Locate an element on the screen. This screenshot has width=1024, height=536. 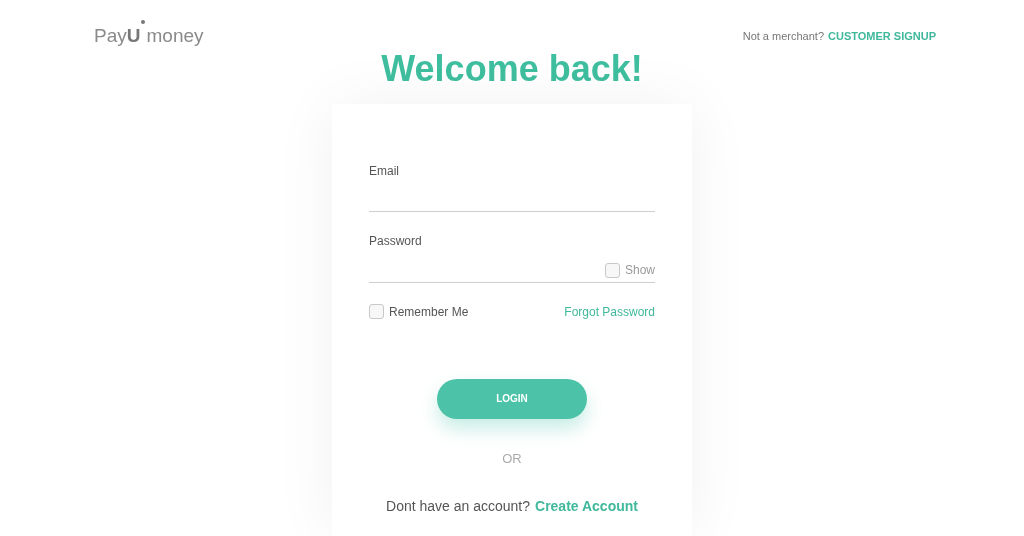
remember-label: Remember Me is located at coordinates (429, 312).